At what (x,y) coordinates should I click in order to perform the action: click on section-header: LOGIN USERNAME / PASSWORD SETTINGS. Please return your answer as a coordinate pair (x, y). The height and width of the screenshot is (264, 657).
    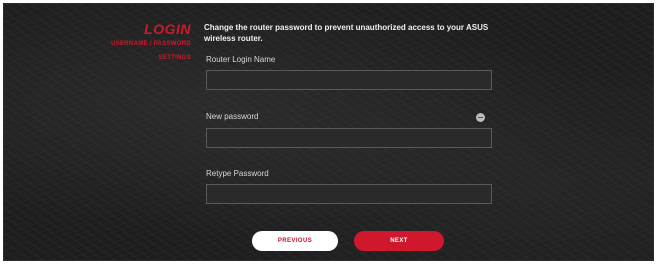
    Looking at the image, I should click on (151, 42).